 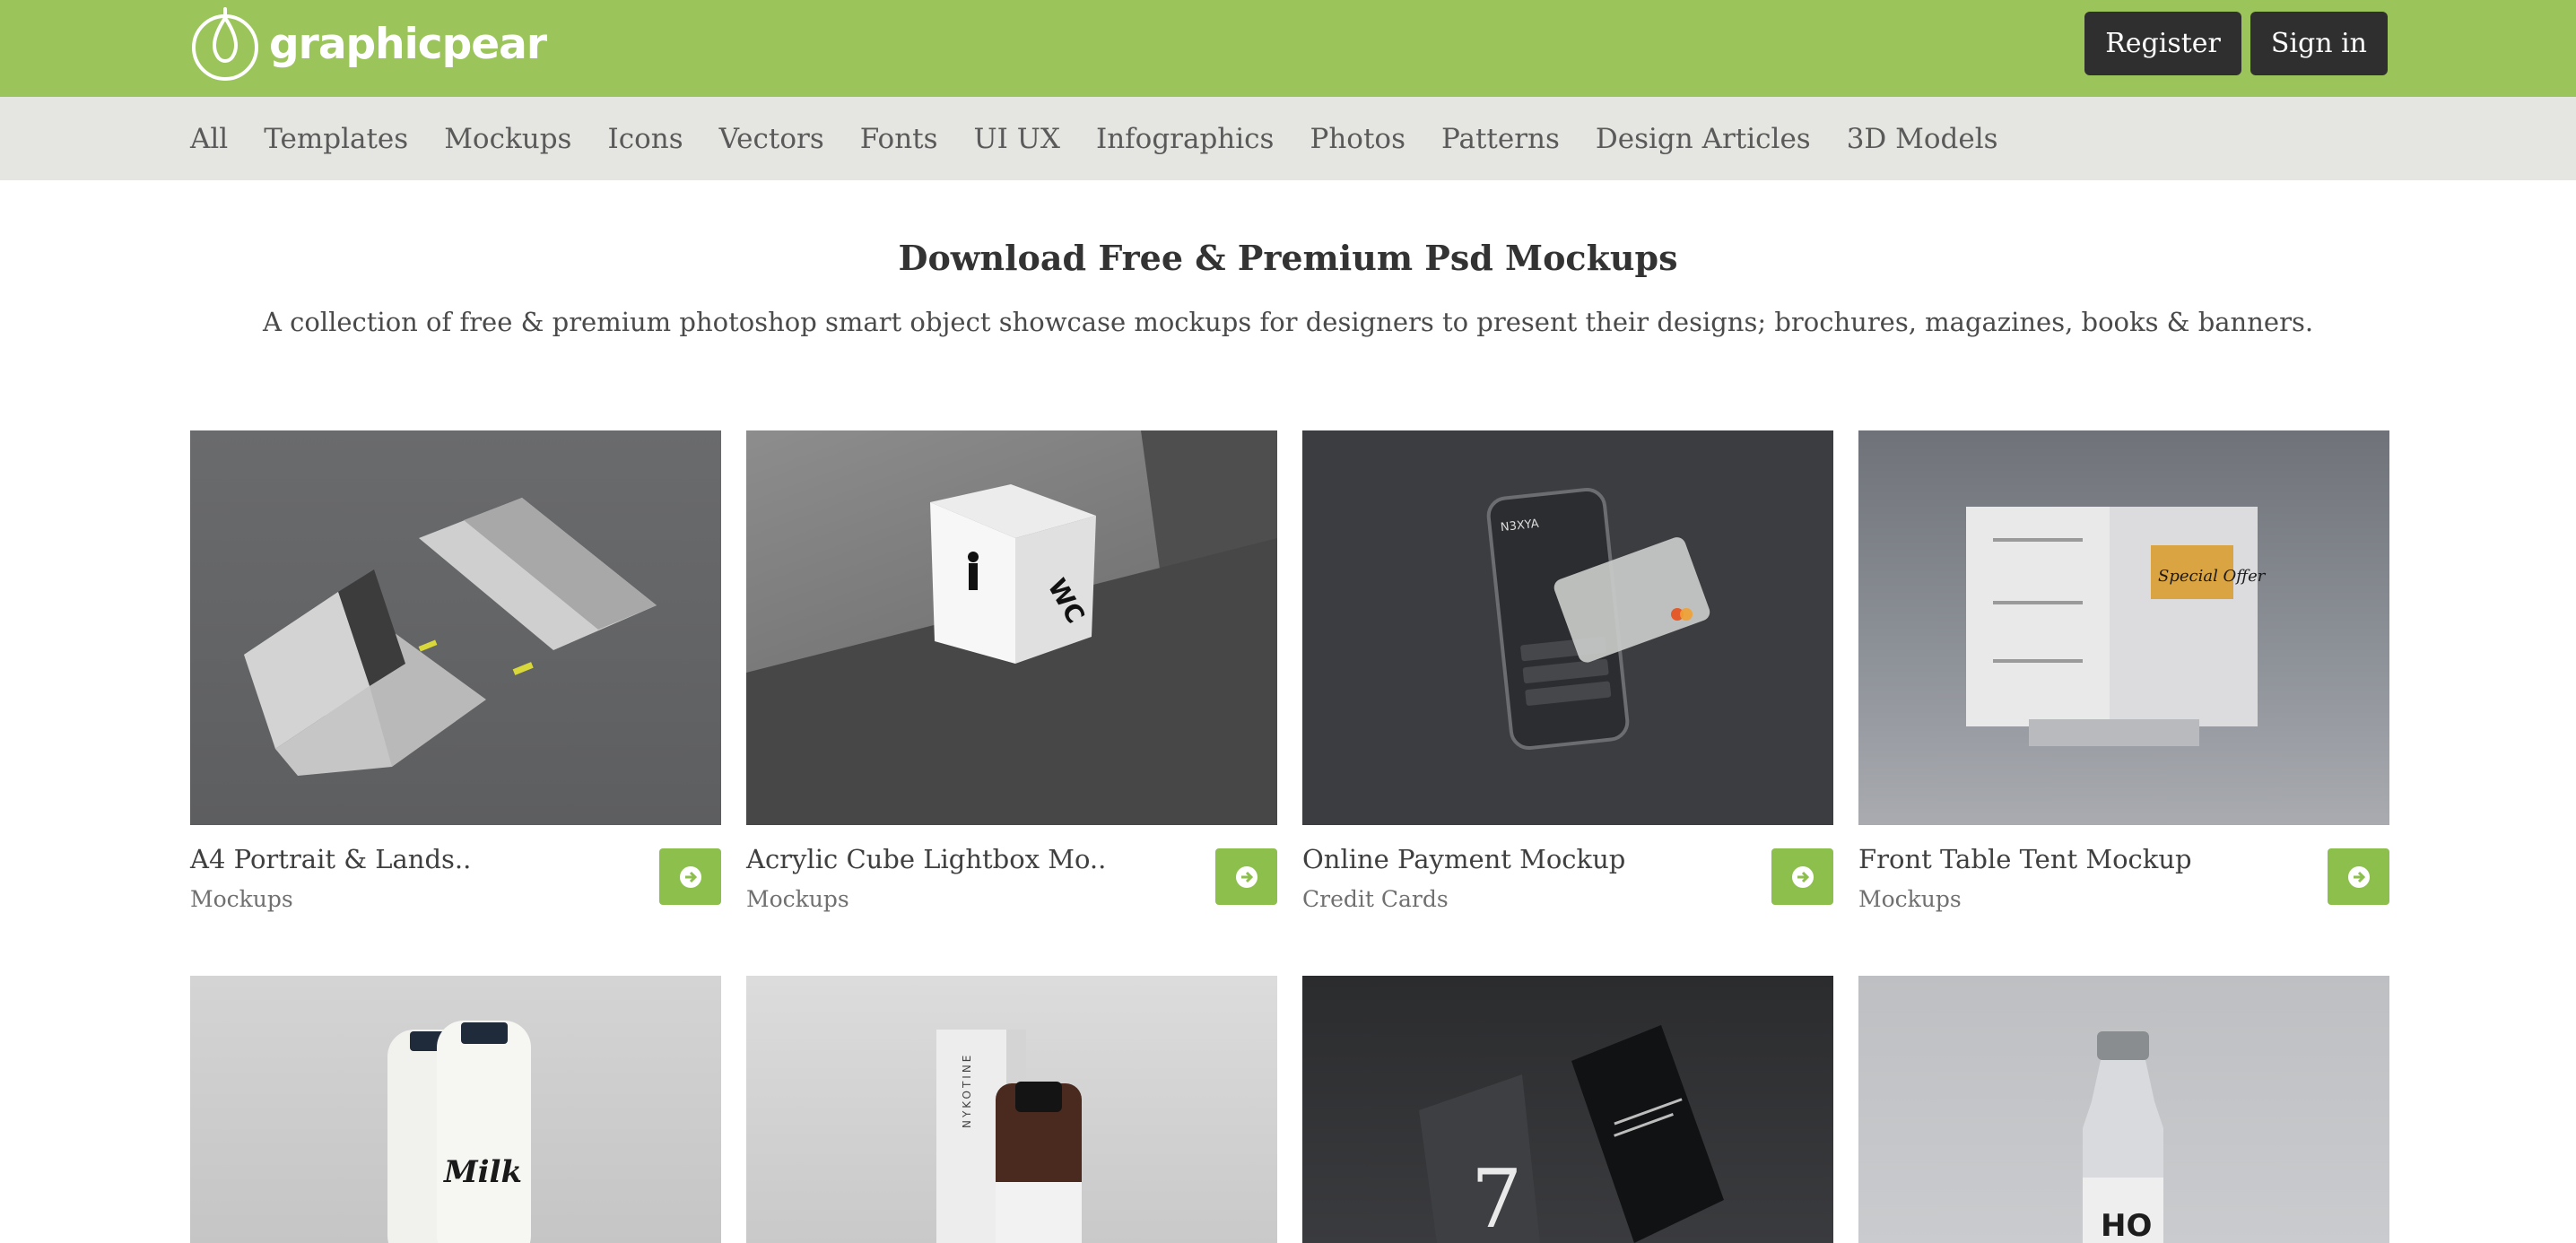 I want to click on milk-label: Milk, so click(x=482, y=1172).